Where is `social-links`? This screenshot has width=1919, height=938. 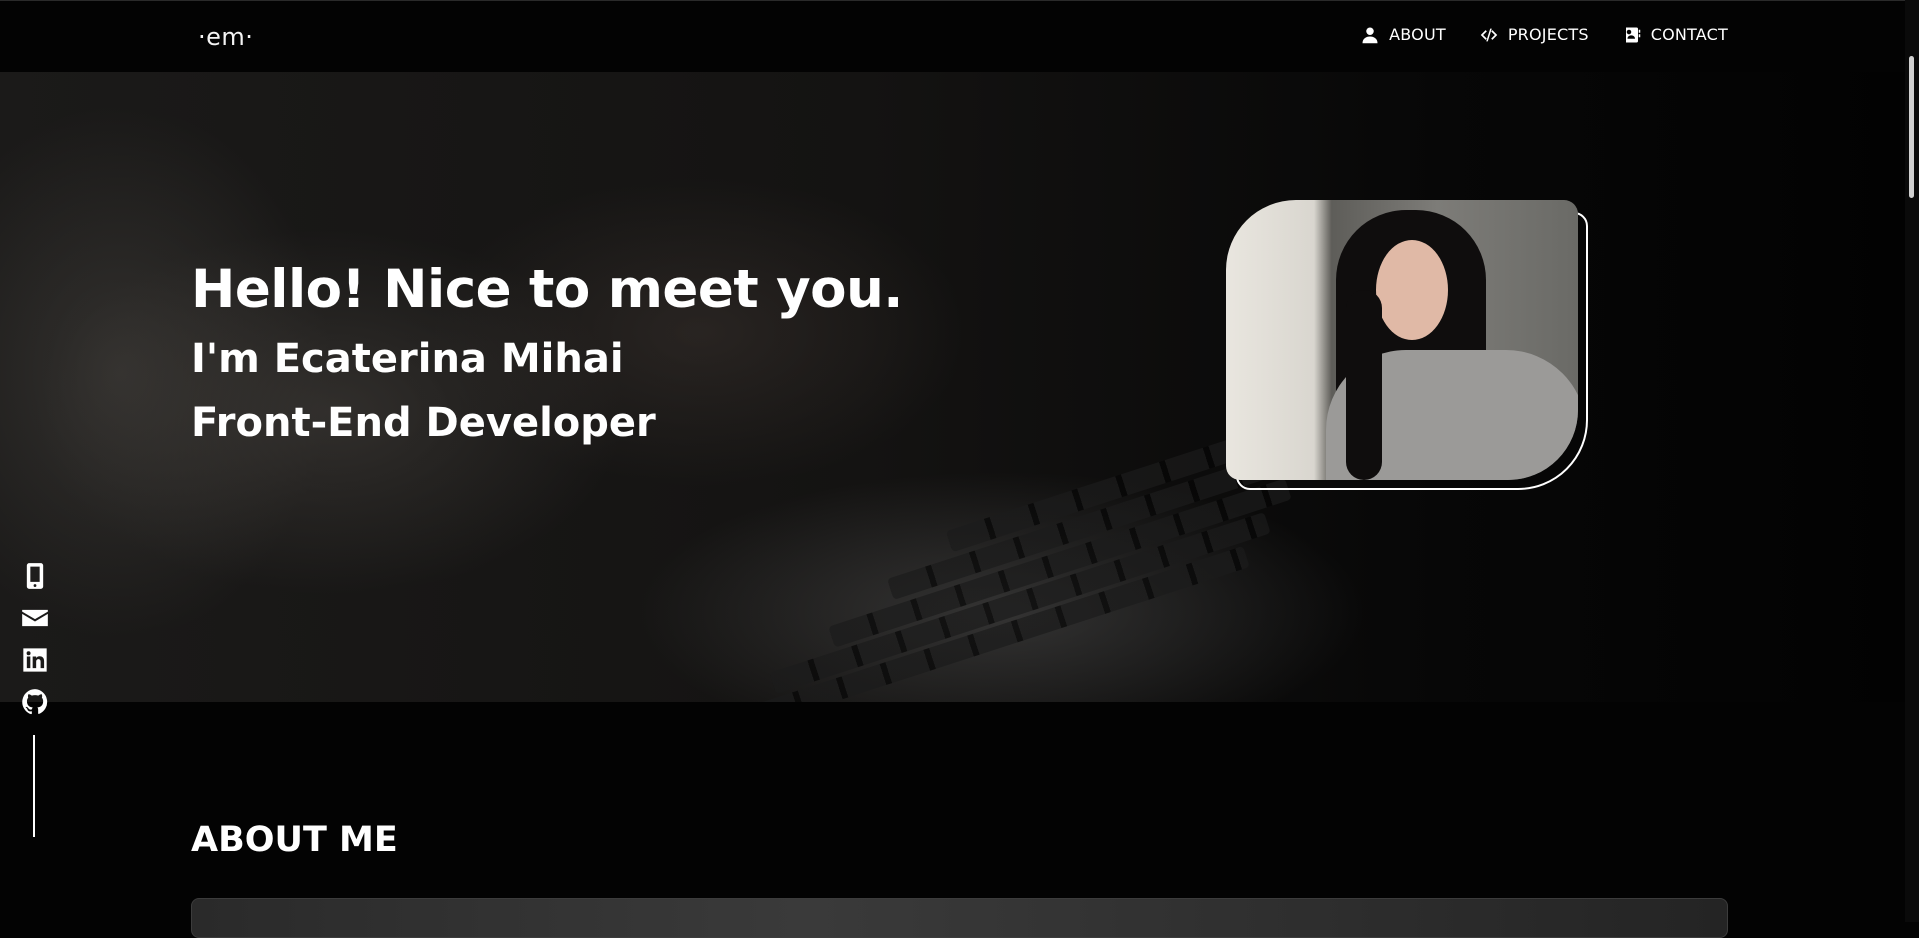
social-links is located at coordinates (35, 639).